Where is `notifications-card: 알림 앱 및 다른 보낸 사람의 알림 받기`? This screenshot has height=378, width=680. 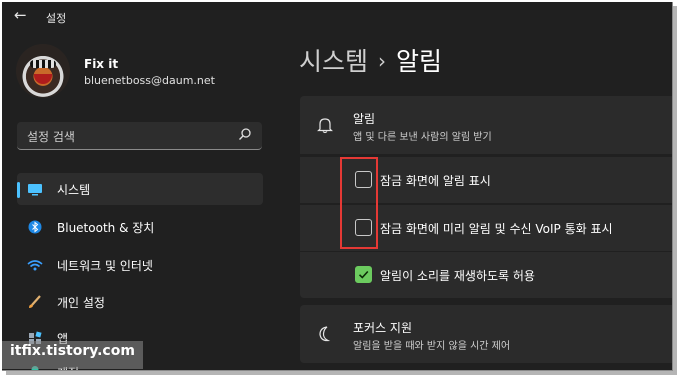
notifications-card: 알림 앱 및 다른 보낸 사람의 알림 받기 is located at coordinates (486, 125).